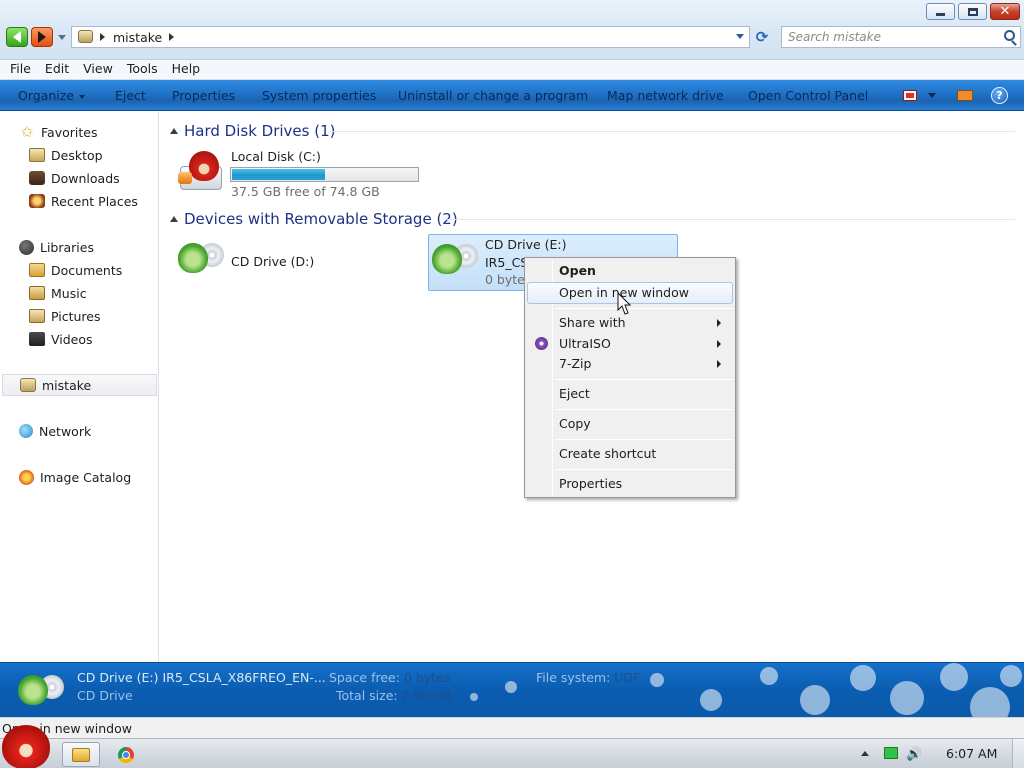 This screenshot has width=1024, height=768. What do you see at coordinates (630, 424) in the screenshot?
I see `context-copy: Copy` at bounding box center [630, 424].